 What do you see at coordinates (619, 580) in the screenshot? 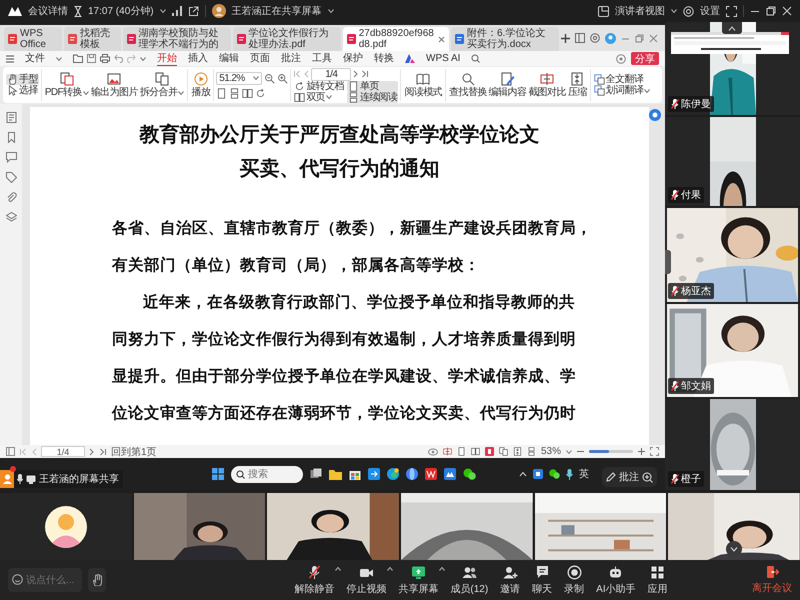
I see `toolbar-button: AI小助手` at bounding box center [619, 580].